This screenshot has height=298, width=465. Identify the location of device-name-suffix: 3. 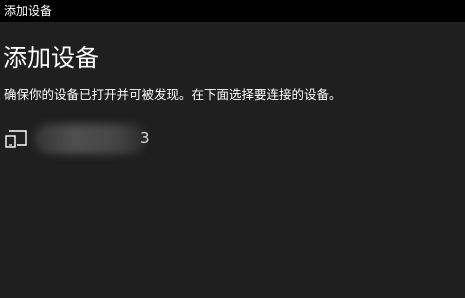
(145, 138).